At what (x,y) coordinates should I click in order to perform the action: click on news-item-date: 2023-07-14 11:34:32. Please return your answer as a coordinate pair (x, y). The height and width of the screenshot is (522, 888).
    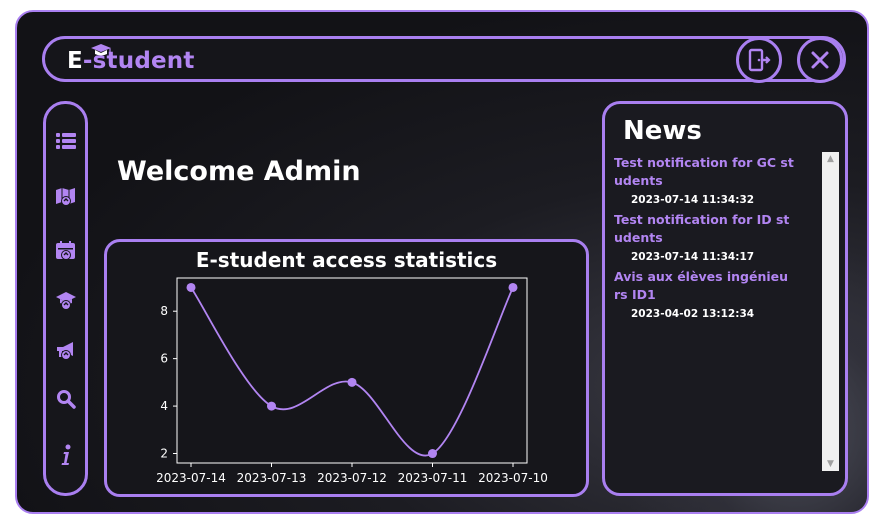
    Looking at the image, I should click on (693, 200).